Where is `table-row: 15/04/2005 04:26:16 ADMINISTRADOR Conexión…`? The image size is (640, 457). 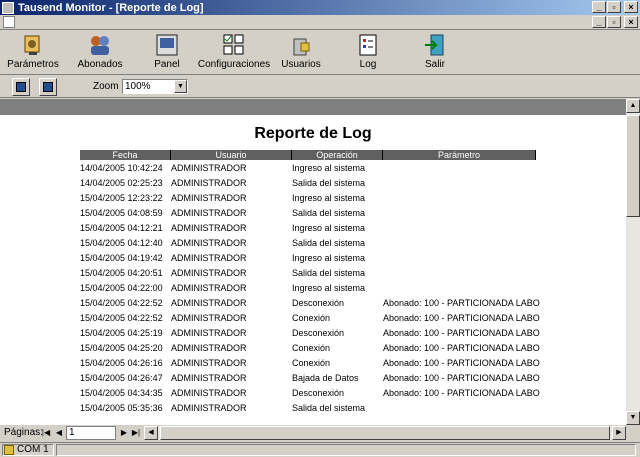 table-row: 15/04/2005 04:26:16 ADMINISTRADOR Conexión… is located at coordinates (315, 365).